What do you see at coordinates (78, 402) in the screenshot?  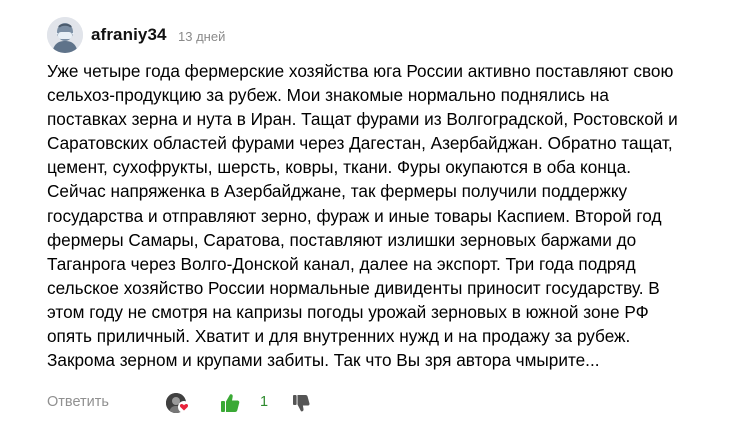 I see `reply-button: Ответить` at bounding box center [78, 402].